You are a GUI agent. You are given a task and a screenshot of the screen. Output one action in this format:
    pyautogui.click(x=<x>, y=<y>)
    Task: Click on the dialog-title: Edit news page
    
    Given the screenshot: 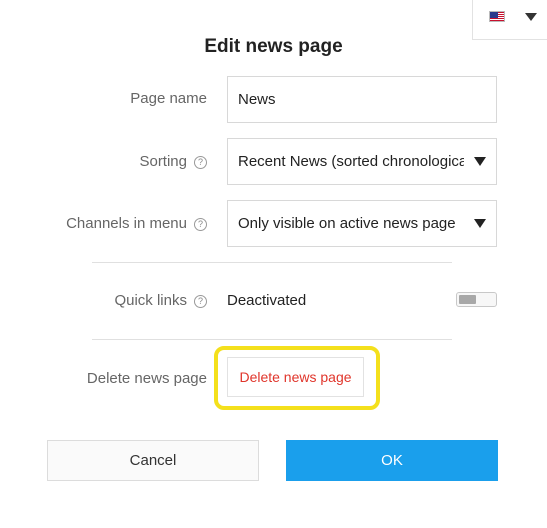 What is the action you would take?
    pyautogui.click(x=273, y=46)
    